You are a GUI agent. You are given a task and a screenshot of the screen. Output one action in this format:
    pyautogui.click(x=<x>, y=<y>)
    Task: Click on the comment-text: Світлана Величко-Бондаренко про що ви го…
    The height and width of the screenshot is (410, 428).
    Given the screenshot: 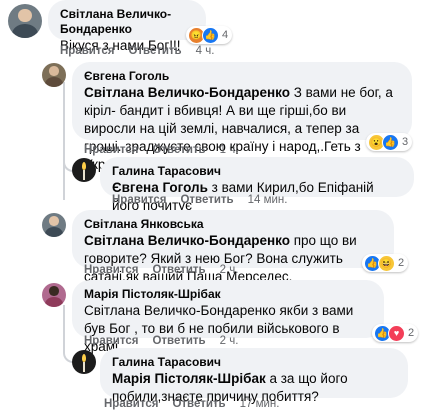 What is the action you would take?
    pyautogui.click(x=220, y=258)
    